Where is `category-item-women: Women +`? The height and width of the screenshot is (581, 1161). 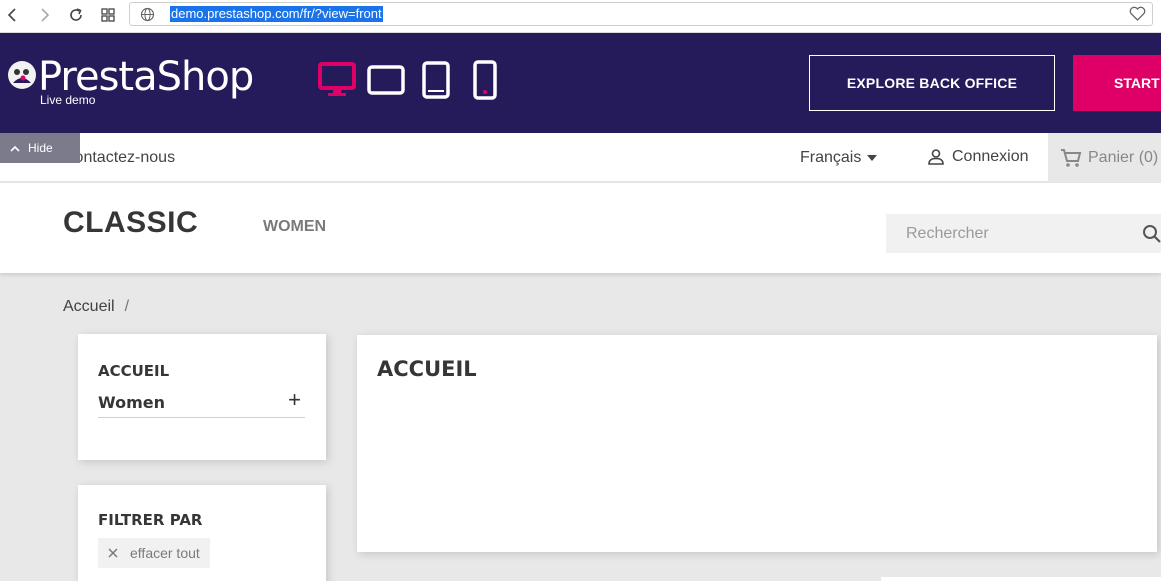 category-item-women: Women + is located at coordinates (201, 403).